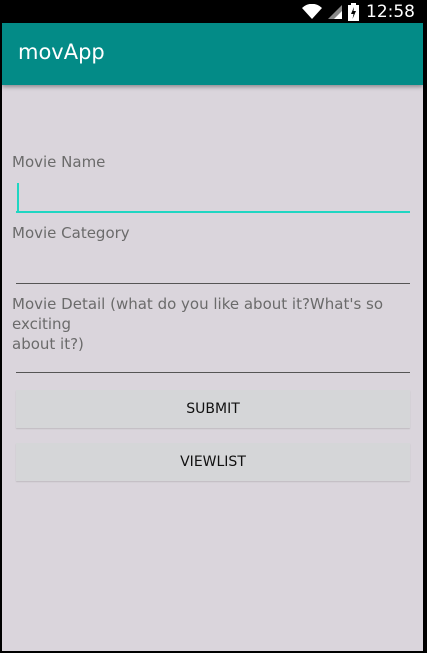  I want to click on battery-charging-icon, so click(353, 11).